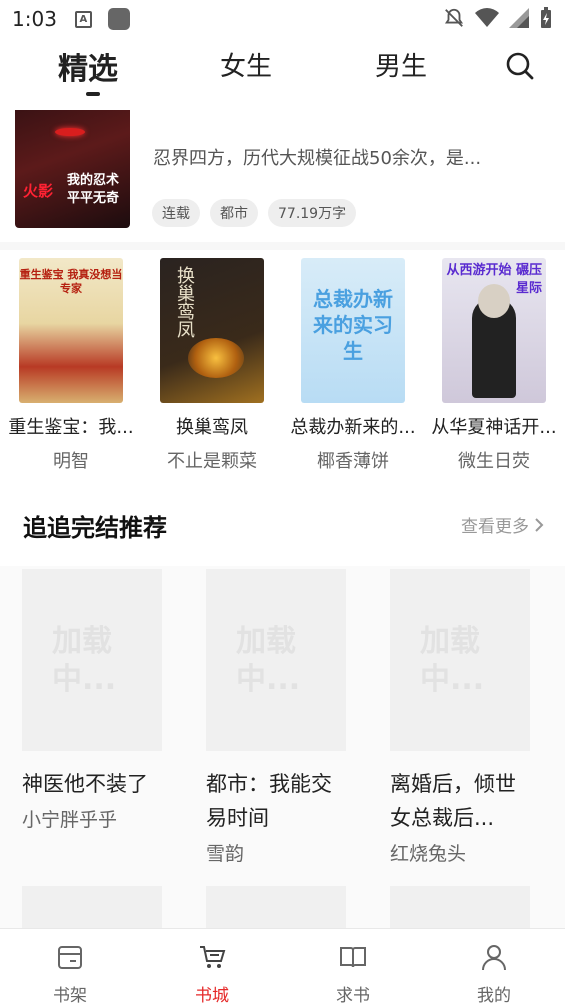 The height and width of the screenshot is (1004, 565). Describe the element at coordinates (454, 17) in the screenshot. I see `mute-bell-icon` at that location.